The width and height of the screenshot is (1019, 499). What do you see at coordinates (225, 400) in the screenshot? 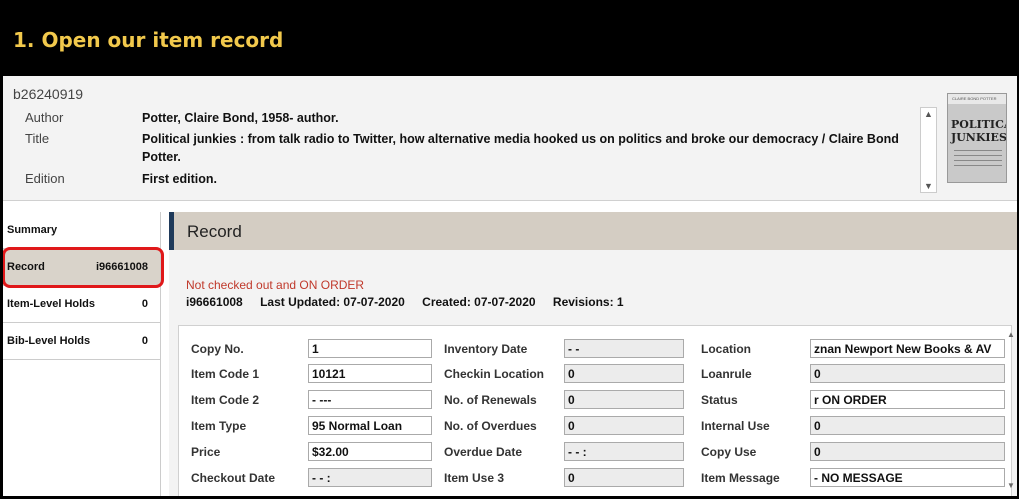
I see `item-code-2-label: Item Code 2` at bounding box center [225, 400].